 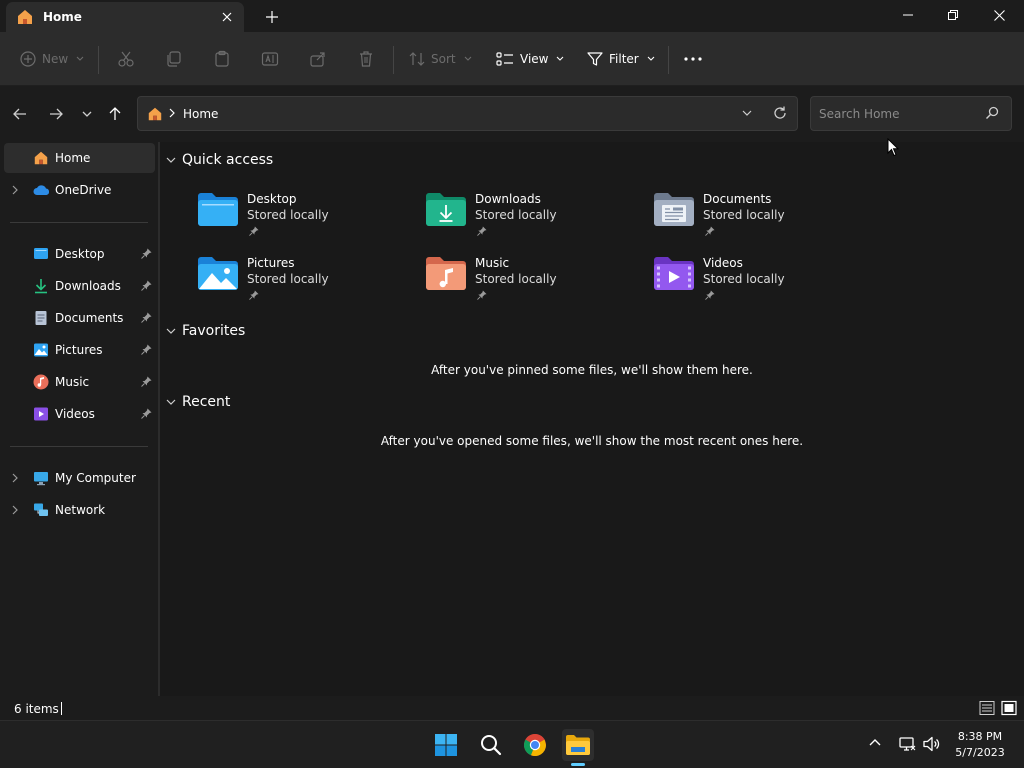 I want to click on tiles-view-button, so click(x=1009, y=708).